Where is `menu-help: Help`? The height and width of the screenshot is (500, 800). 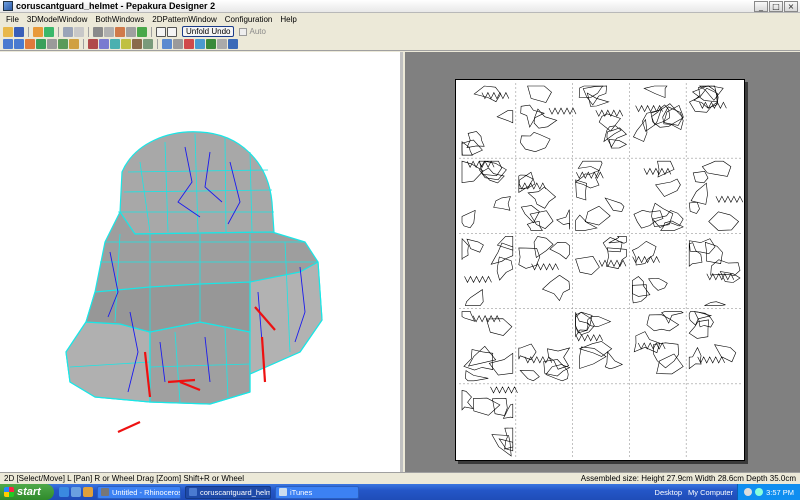 menu-help: Help is located at coordinates (288, 19).